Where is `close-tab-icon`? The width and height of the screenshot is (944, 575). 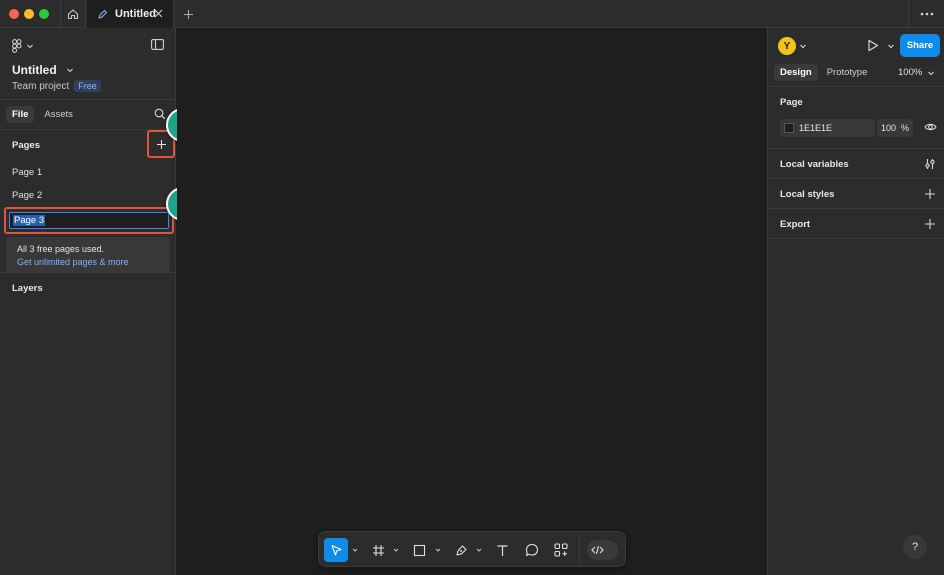
close-tab-icon is located at coordinates (158, 13).